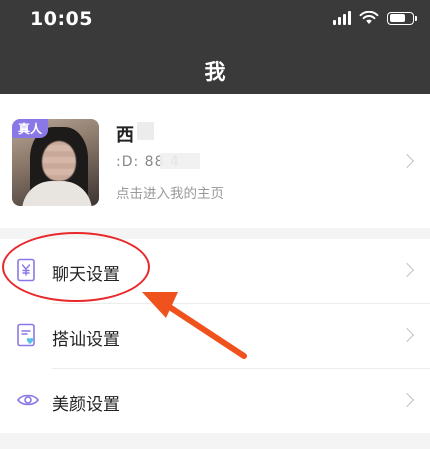  What do you see at coordinates (26, 335) in the screenshot?
I see `heart-card-icon` at bounding box center [26, 335].